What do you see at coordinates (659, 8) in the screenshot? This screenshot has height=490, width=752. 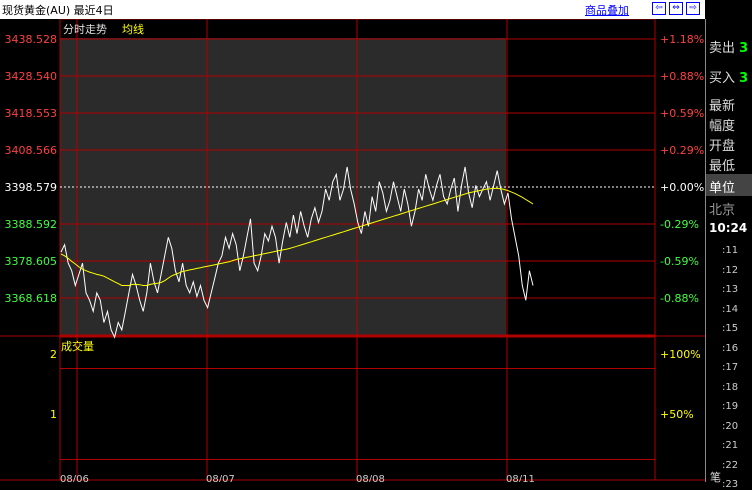 I see `zoom-in-icon: ⇦` at bounding box center [659, 8].